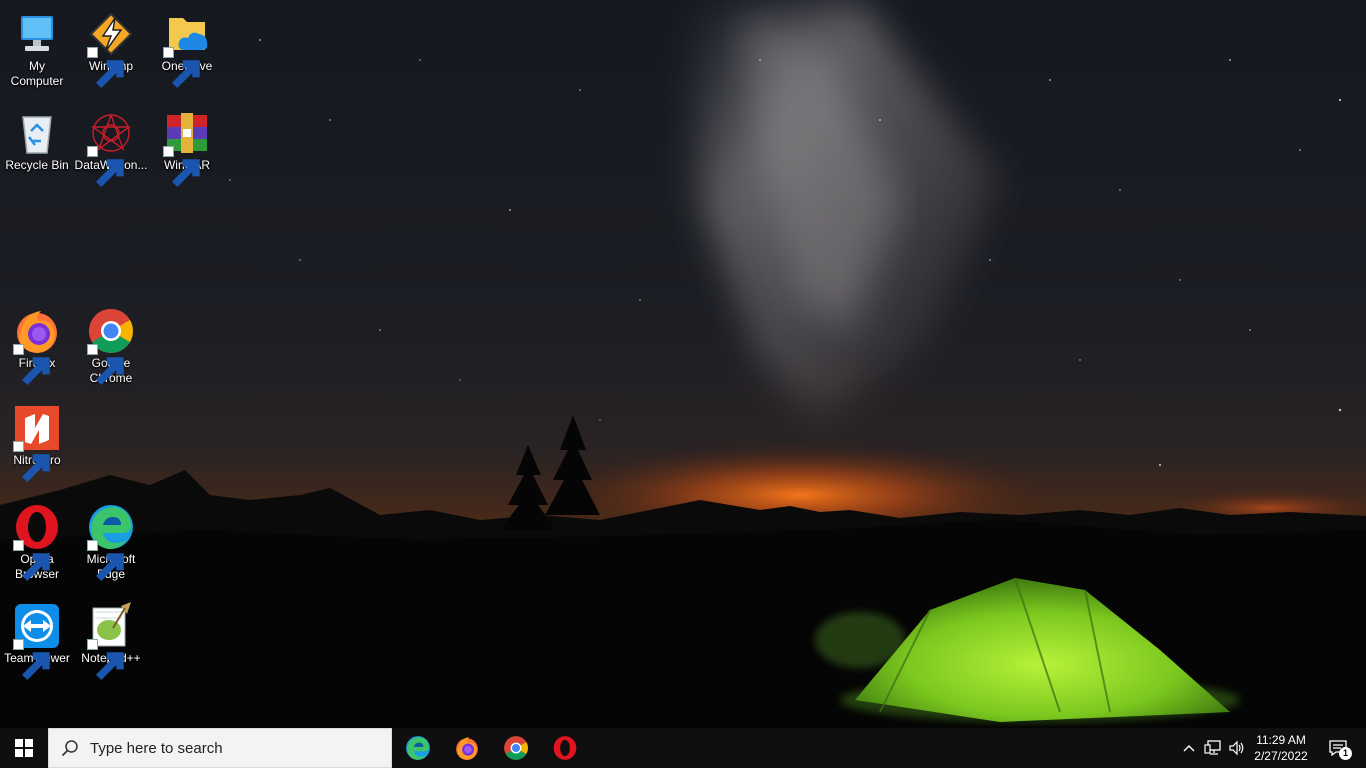 The height and width of the screenshot is (768, 1366). I want to click on desktop-icon-notepad-plus-plus: Notepad++, so click(111, 640).